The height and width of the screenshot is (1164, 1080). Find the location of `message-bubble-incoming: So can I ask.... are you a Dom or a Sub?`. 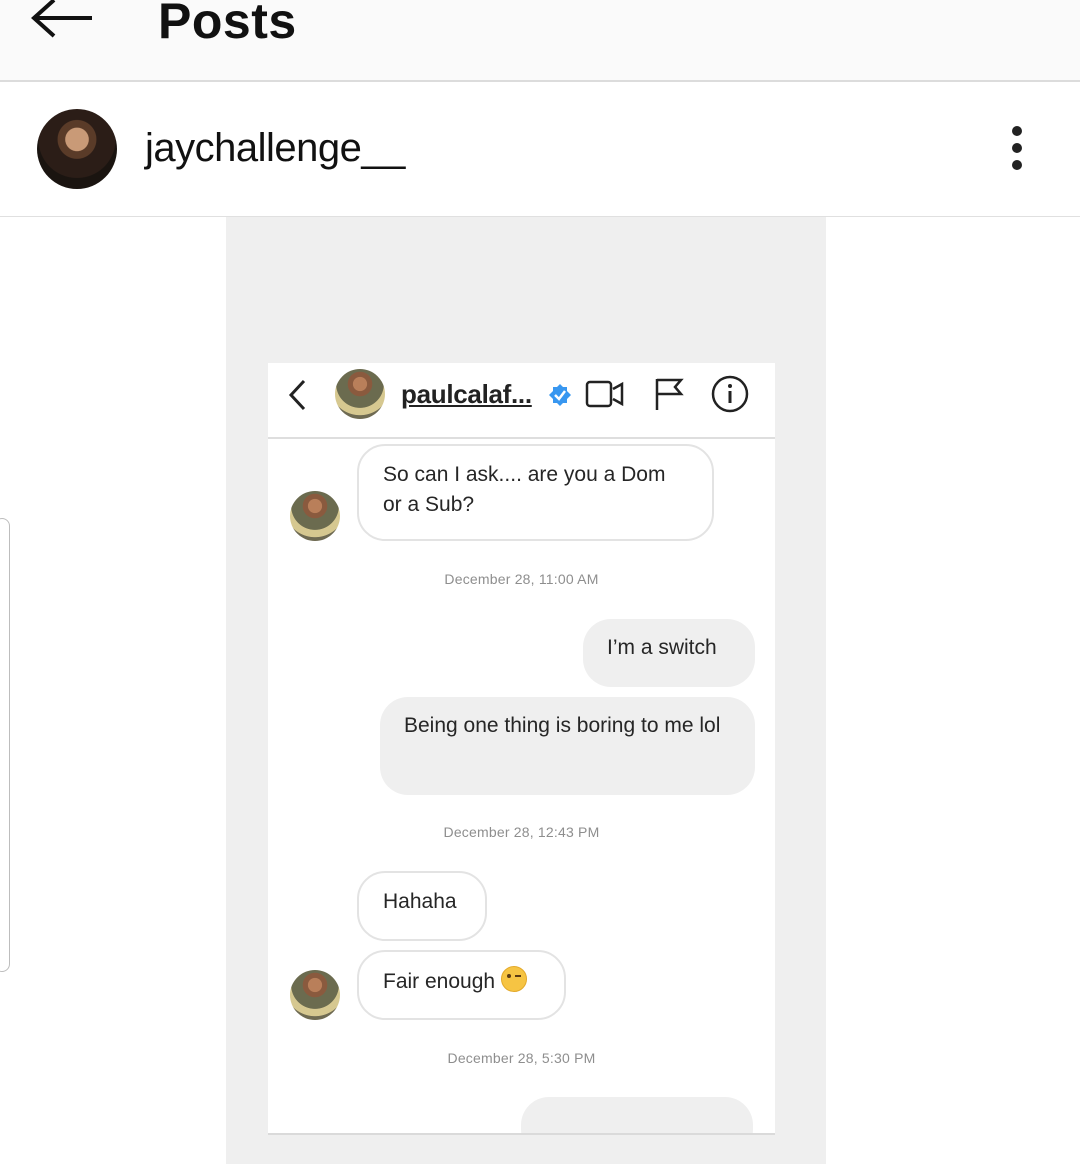

message-bubble-incoming: So can I ask.... are you a Dom or a Sub? is located at coordinates (535, 492).